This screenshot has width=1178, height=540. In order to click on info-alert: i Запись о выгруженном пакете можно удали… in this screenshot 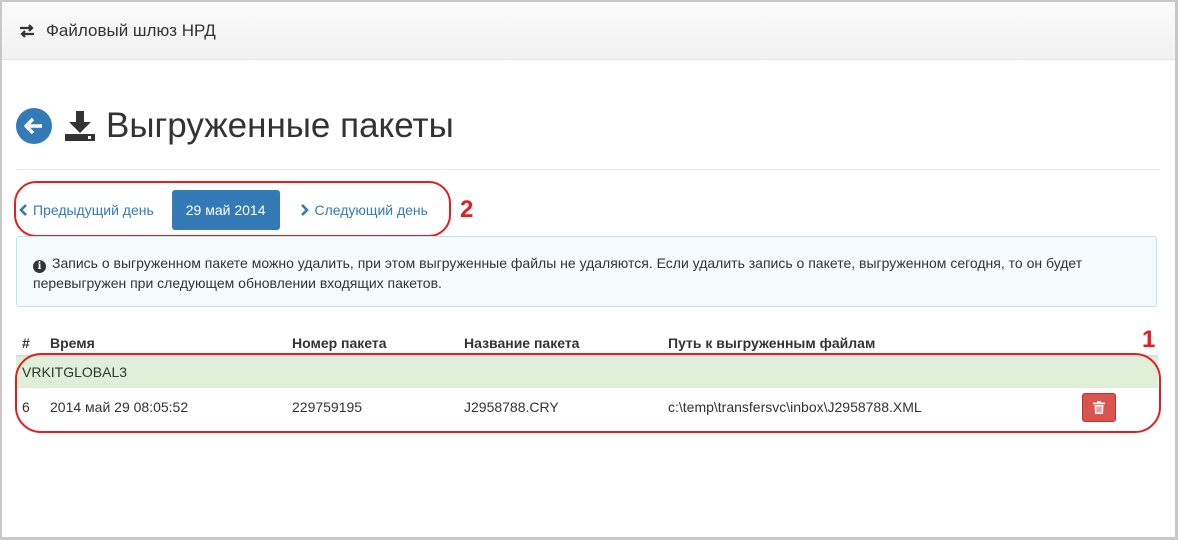, I will do `click(586, 271)`.